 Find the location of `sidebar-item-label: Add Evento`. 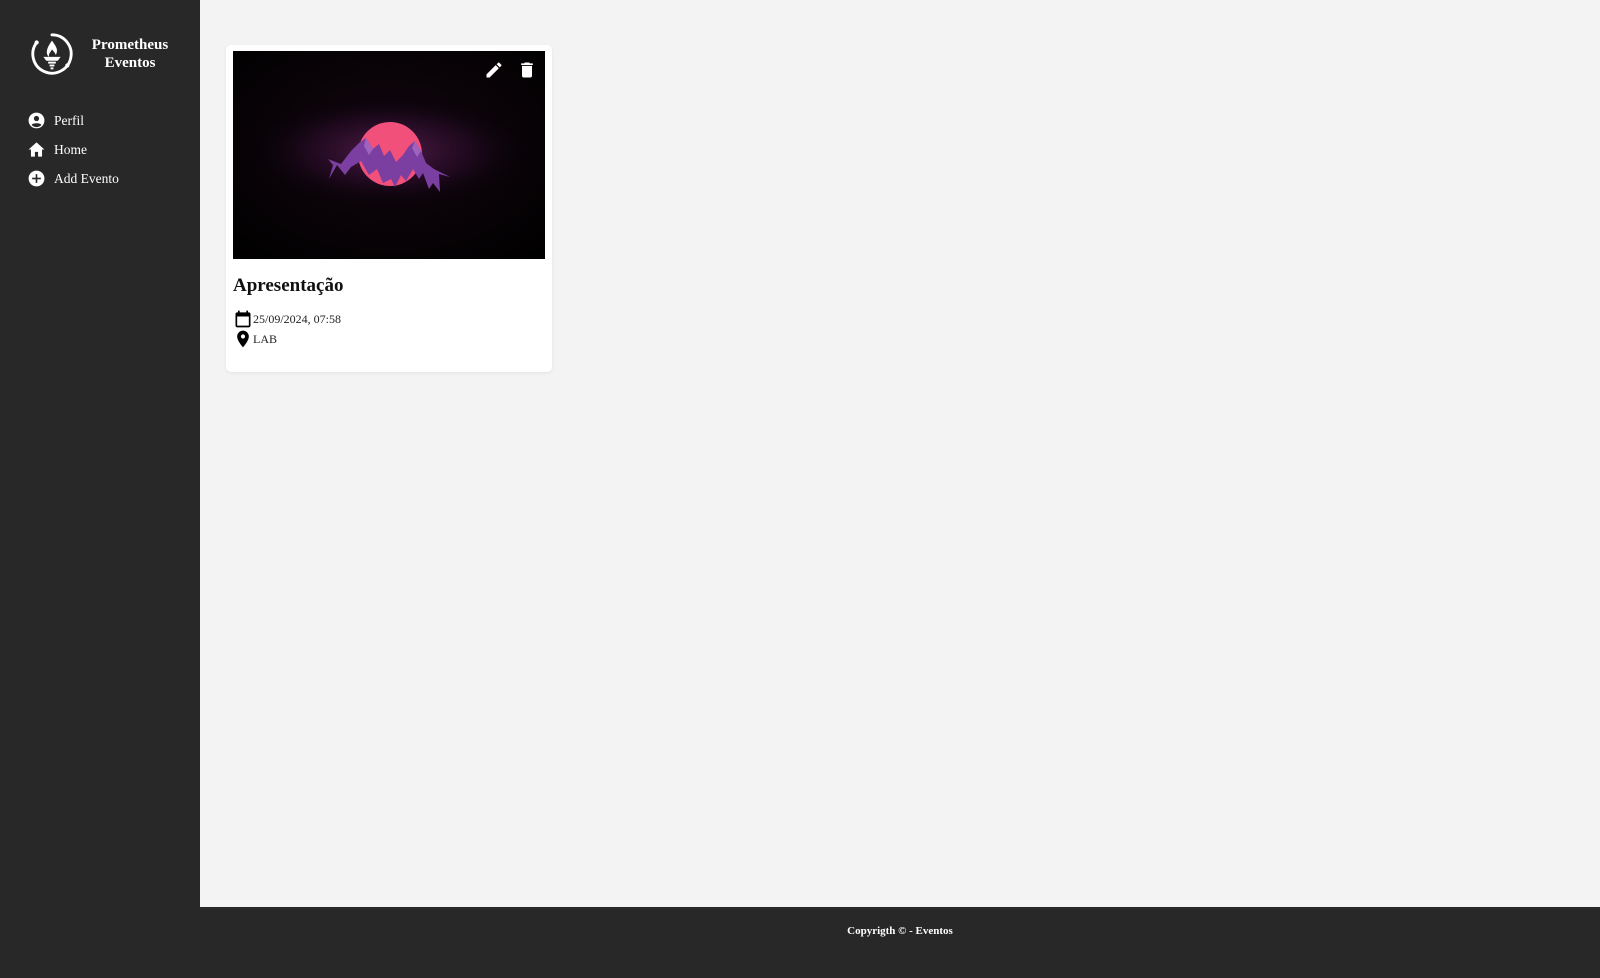

sidebar-item-label: Add Evento is located at coordinates (86, 178).